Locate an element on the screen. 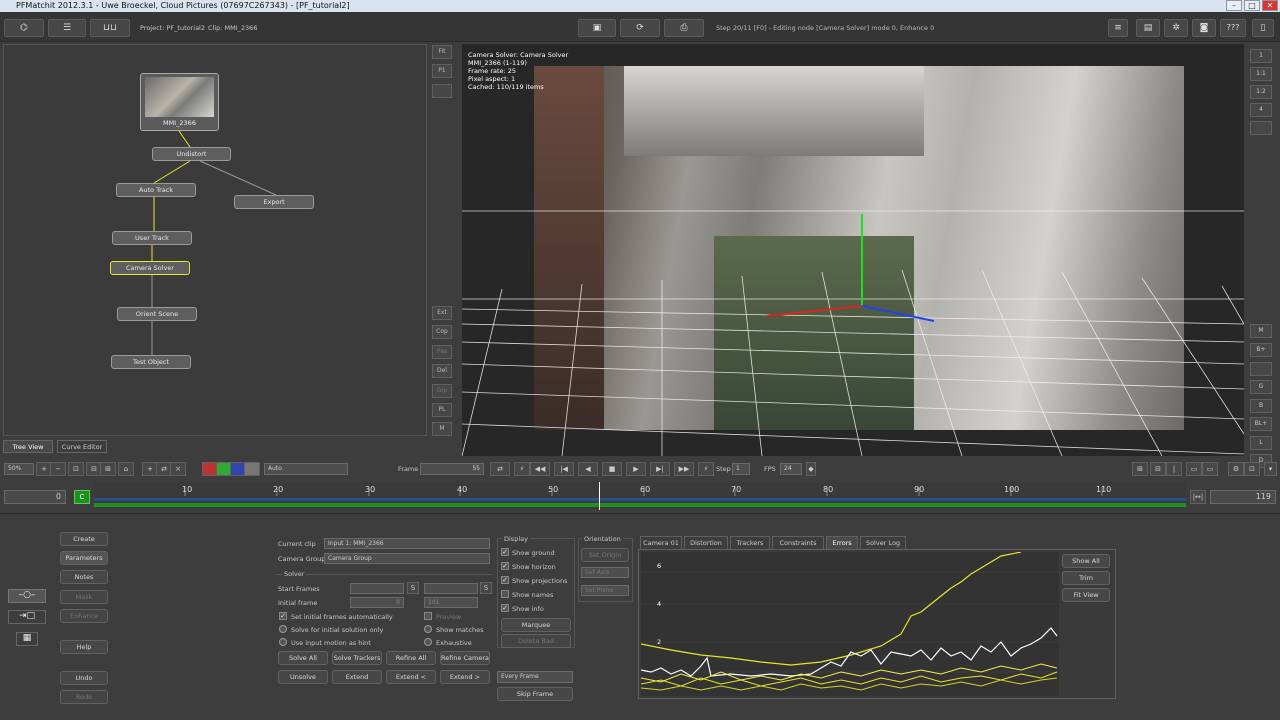 Image resolution: width=1280 pixels, height=720 pixels. menu-icon: ≡ is located at coordinates (1118, 28).